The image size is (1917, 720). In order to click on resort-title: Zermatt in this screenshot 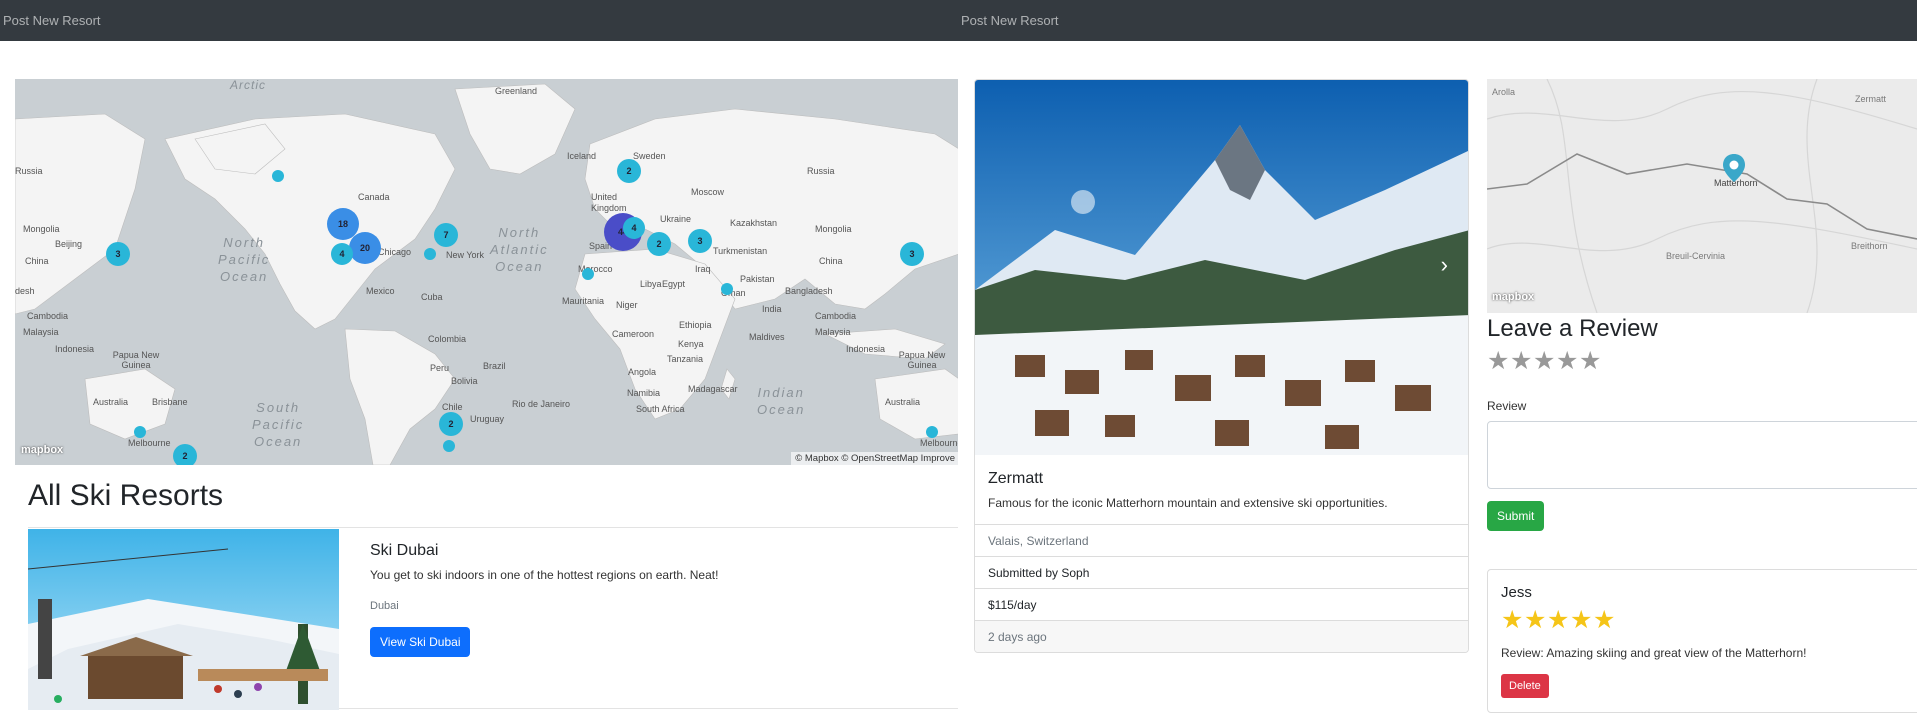, I will do `click(1016, 478)`.